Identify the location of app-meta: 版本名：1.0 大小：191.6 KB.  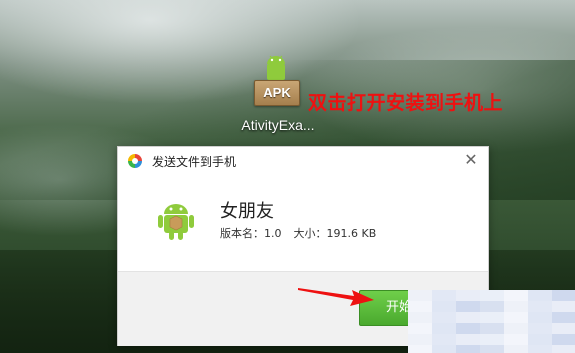
(298, 233).